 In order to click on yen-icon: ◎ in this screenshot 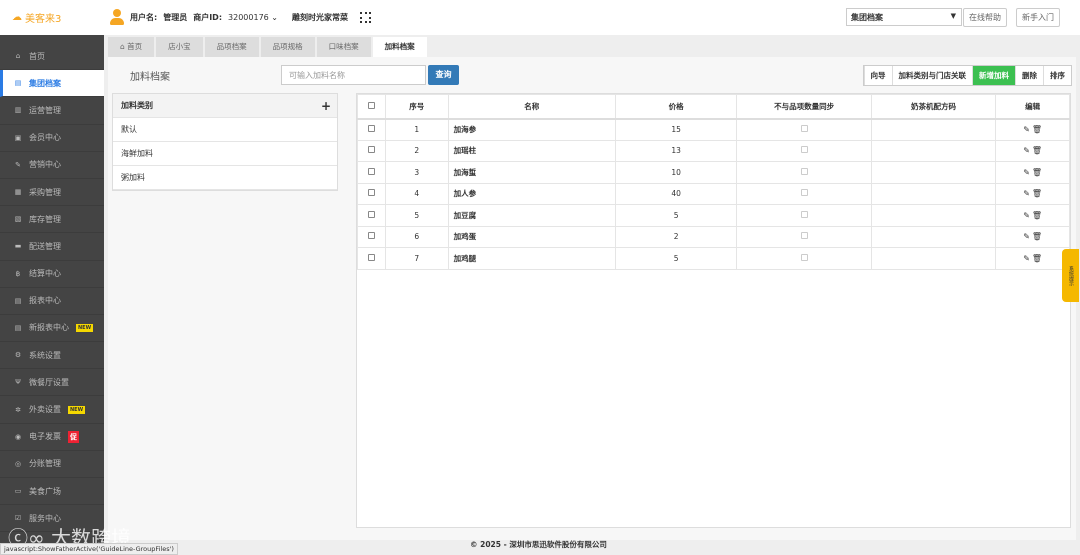, I will do `click(18, 463)`.